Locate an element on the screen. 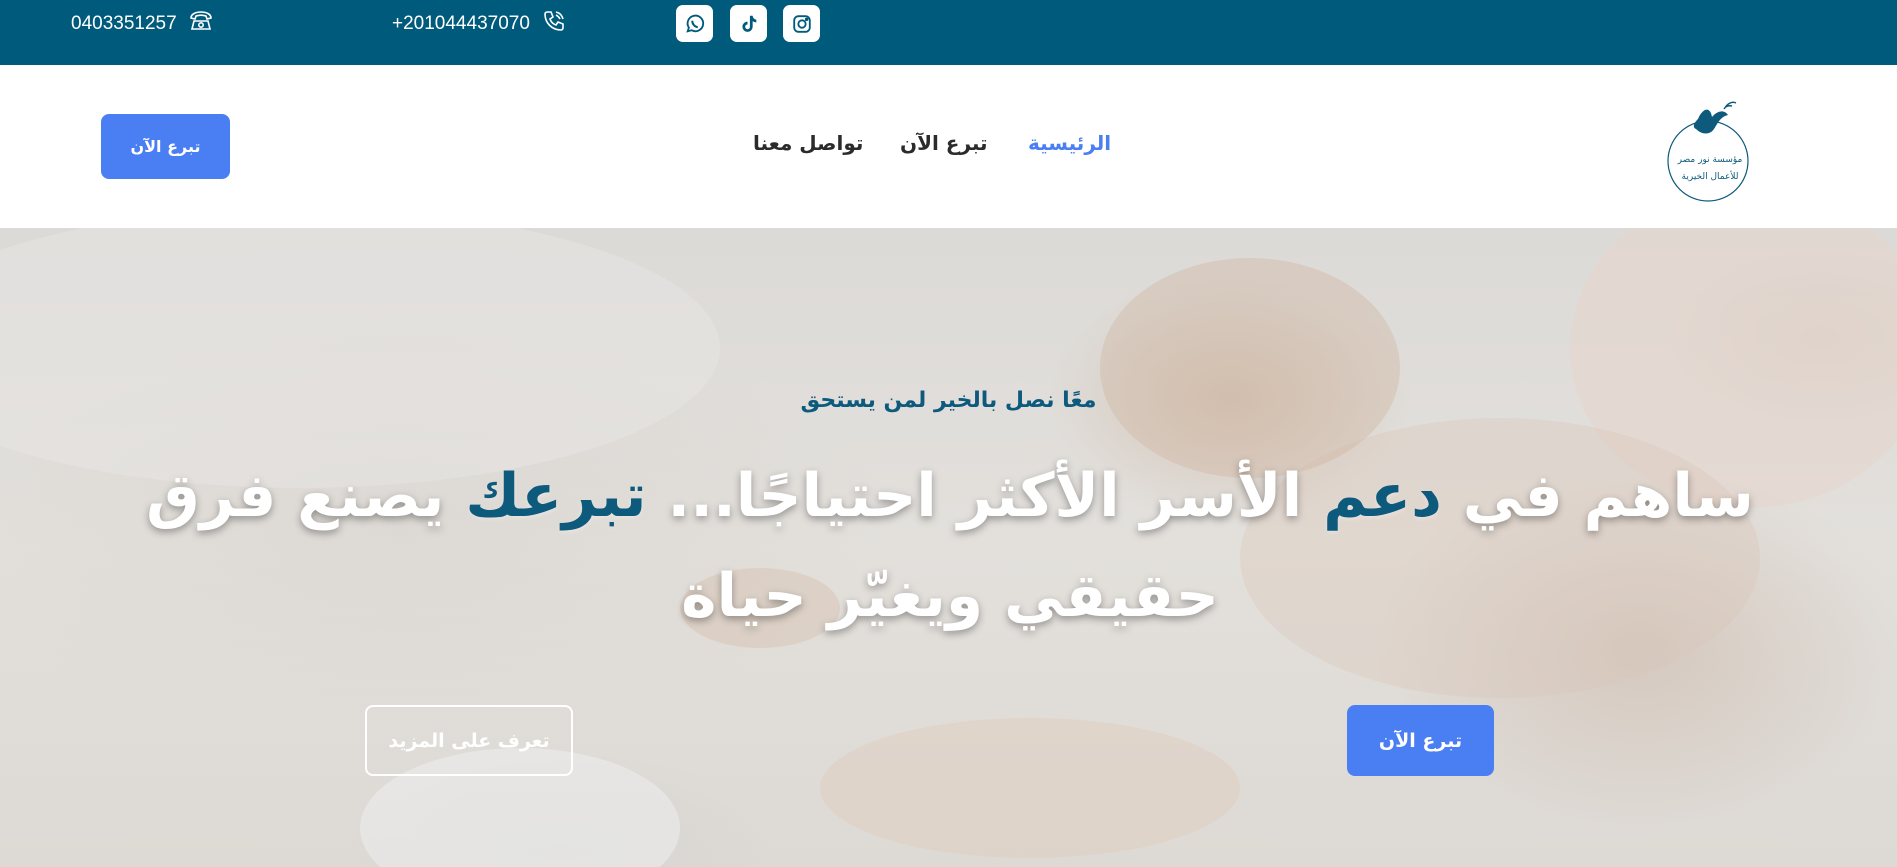  phone-call-icon is located at coordinates (554, 24).